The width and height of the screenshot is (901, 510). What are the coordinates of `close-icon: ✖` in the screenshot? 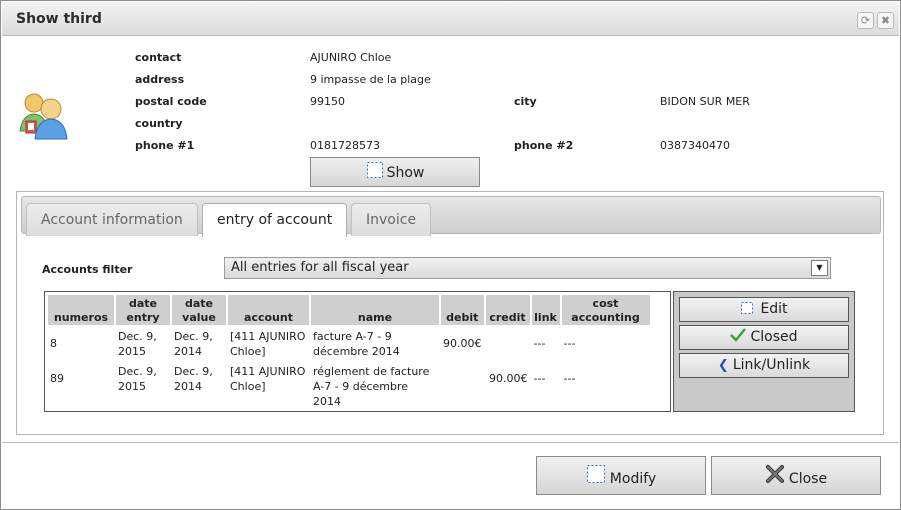 It's located at (885, 20).